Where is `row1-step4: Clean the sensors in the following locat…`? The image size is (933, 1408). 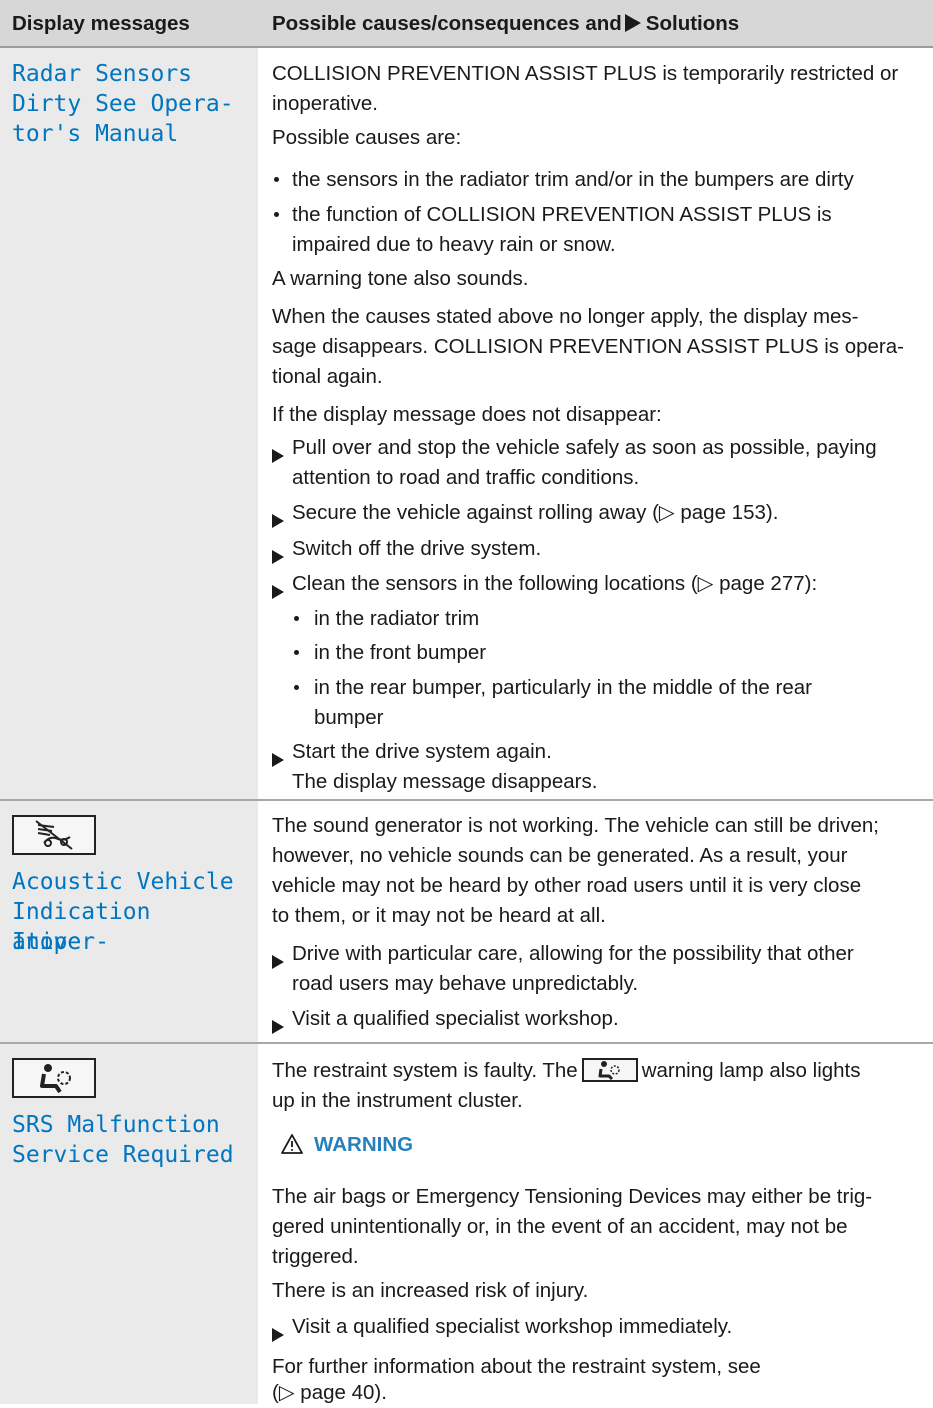
row1-step4: Clean the sensors in the following locat… is located at coordinates (555, 583).